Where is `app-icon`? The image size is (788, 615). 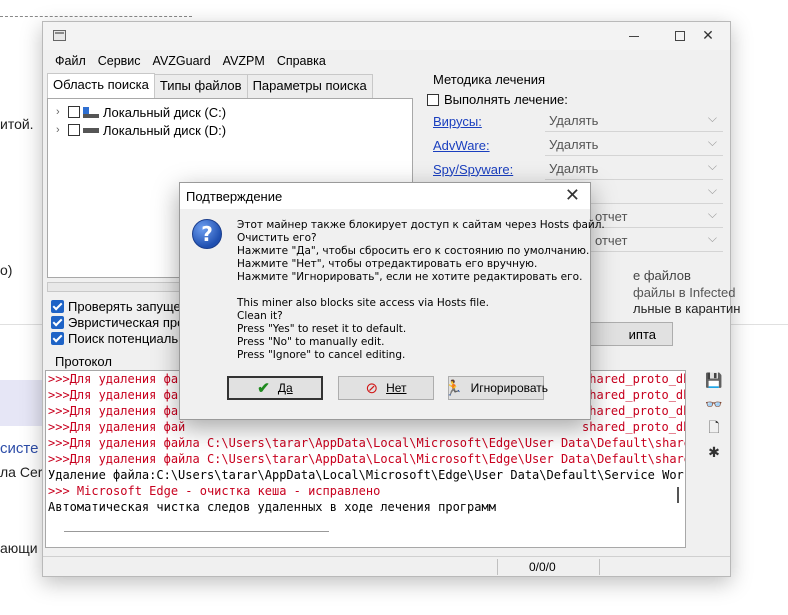 app-icon is located at coordinates (59, 35).